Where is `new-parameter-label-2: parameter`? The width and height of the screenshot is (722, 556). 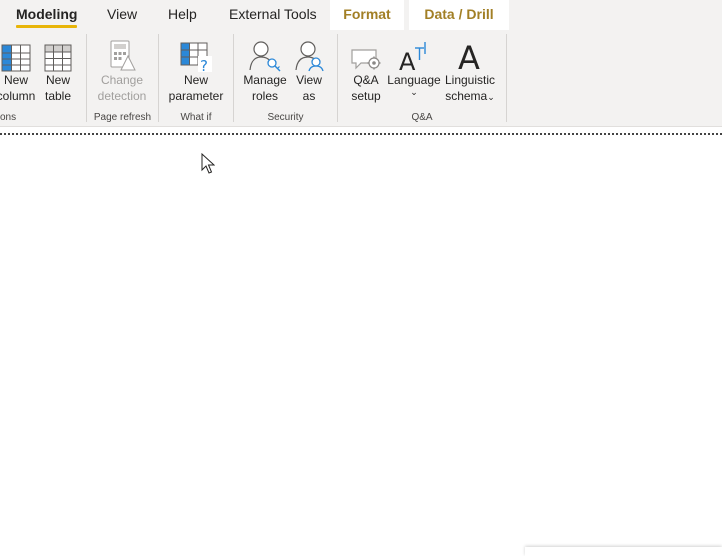
new-parameter-label-2: parameter is located at coordinates (196, 96).